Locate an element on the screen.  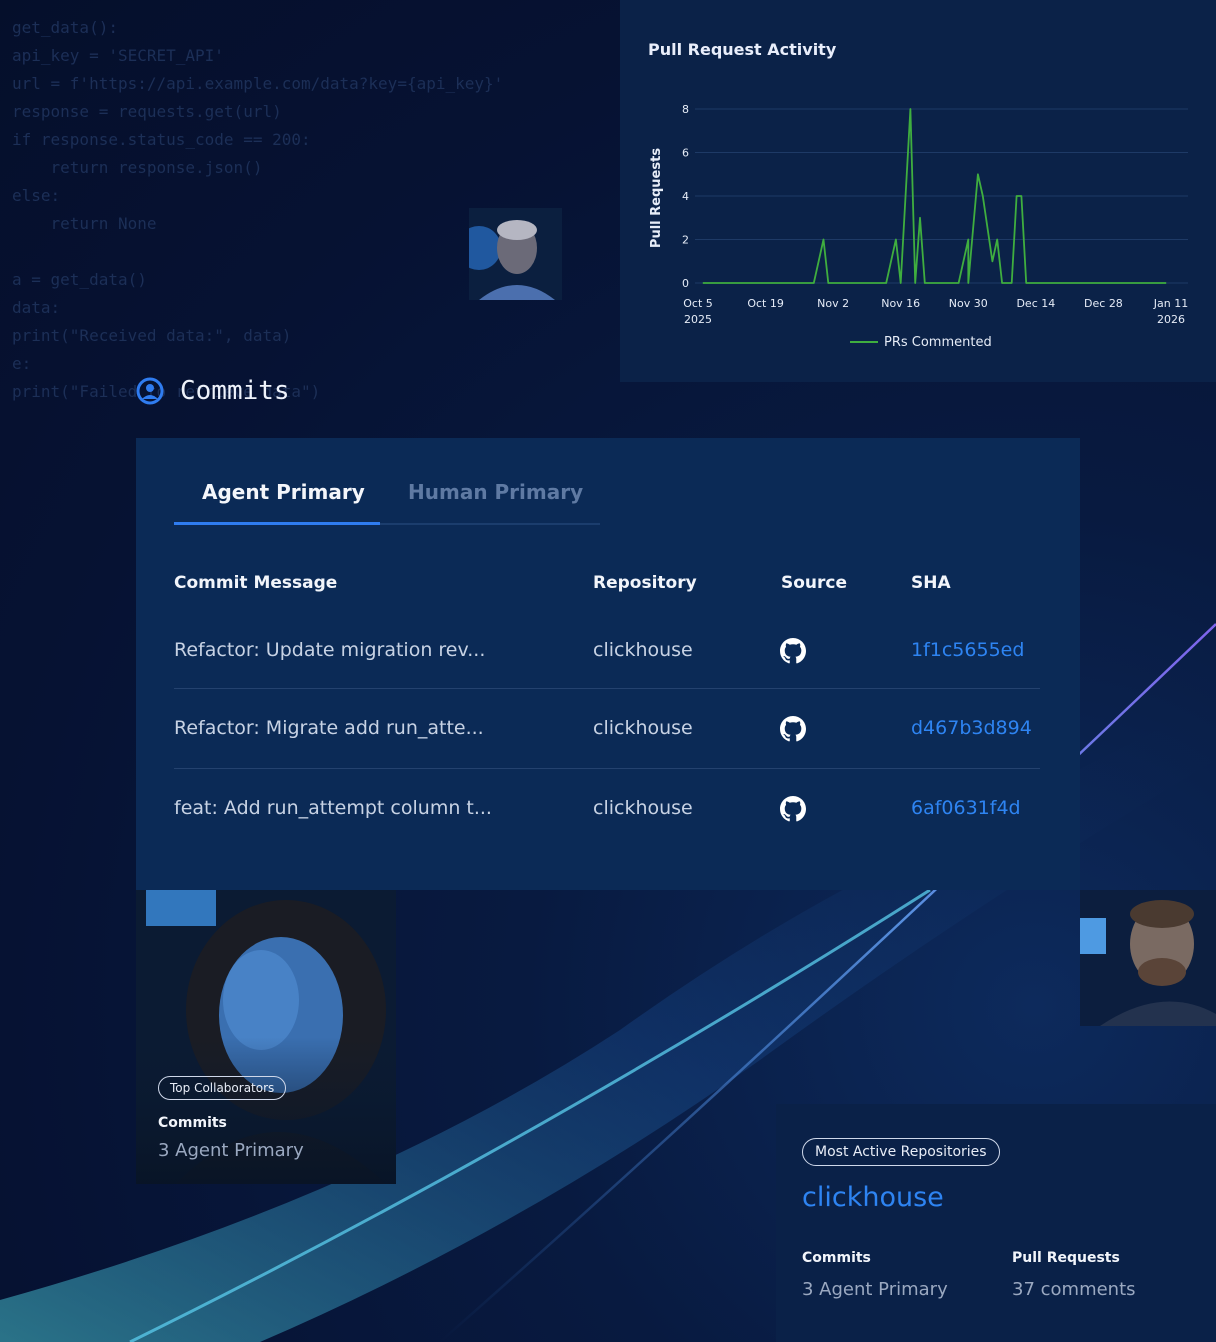
y-tick-label: 2 is located at coordinates (685, 240).